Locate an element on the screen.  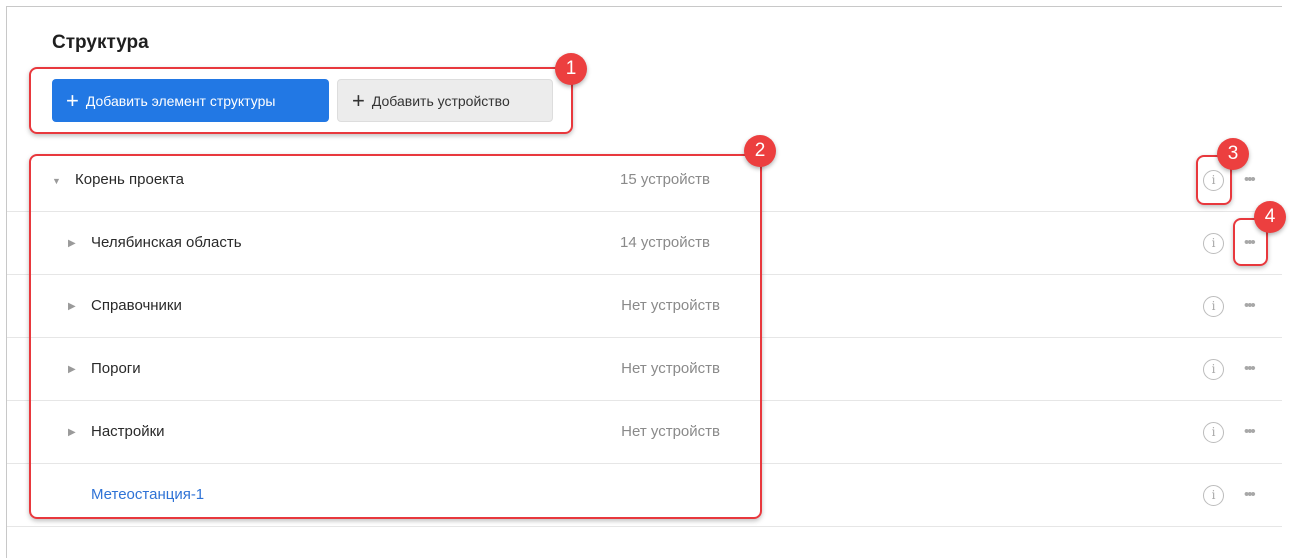
callout-badge: 3 is located at coordinates (1233, 154).